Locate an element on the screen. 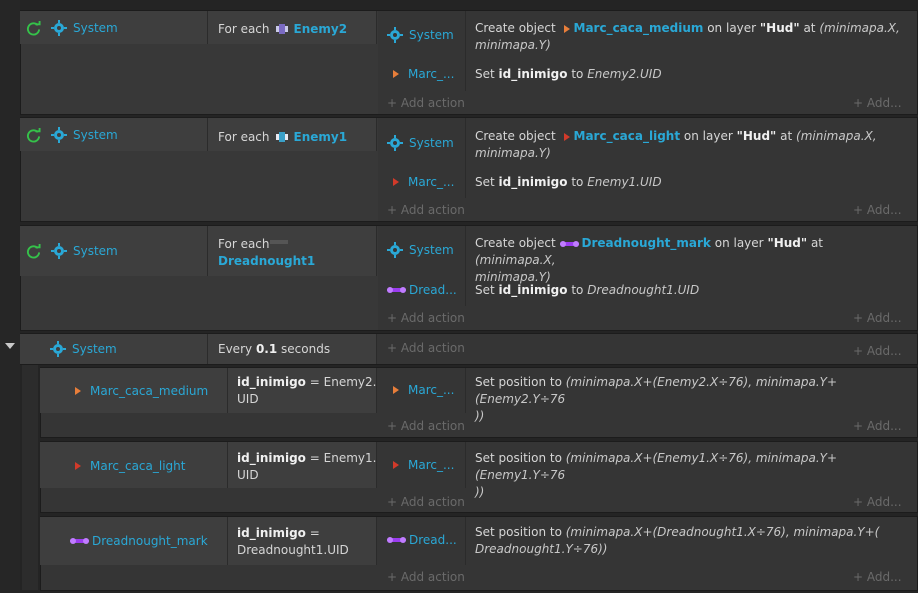 Image resolution: width=918 pixels, height=593 pixels. condition-text: = Enemy1. is located at coordinates (343, 458).